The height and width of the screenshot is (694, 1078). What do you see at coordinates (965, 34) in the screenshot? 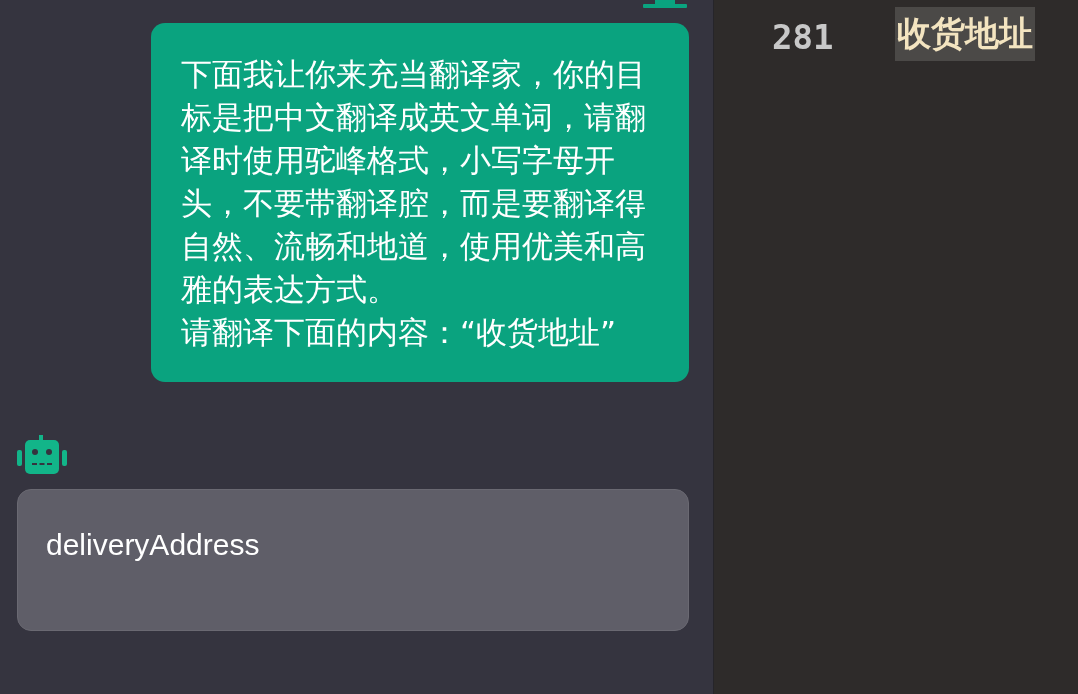
I see `code-line-text: 收货地址` at bounding box center [965, 34].